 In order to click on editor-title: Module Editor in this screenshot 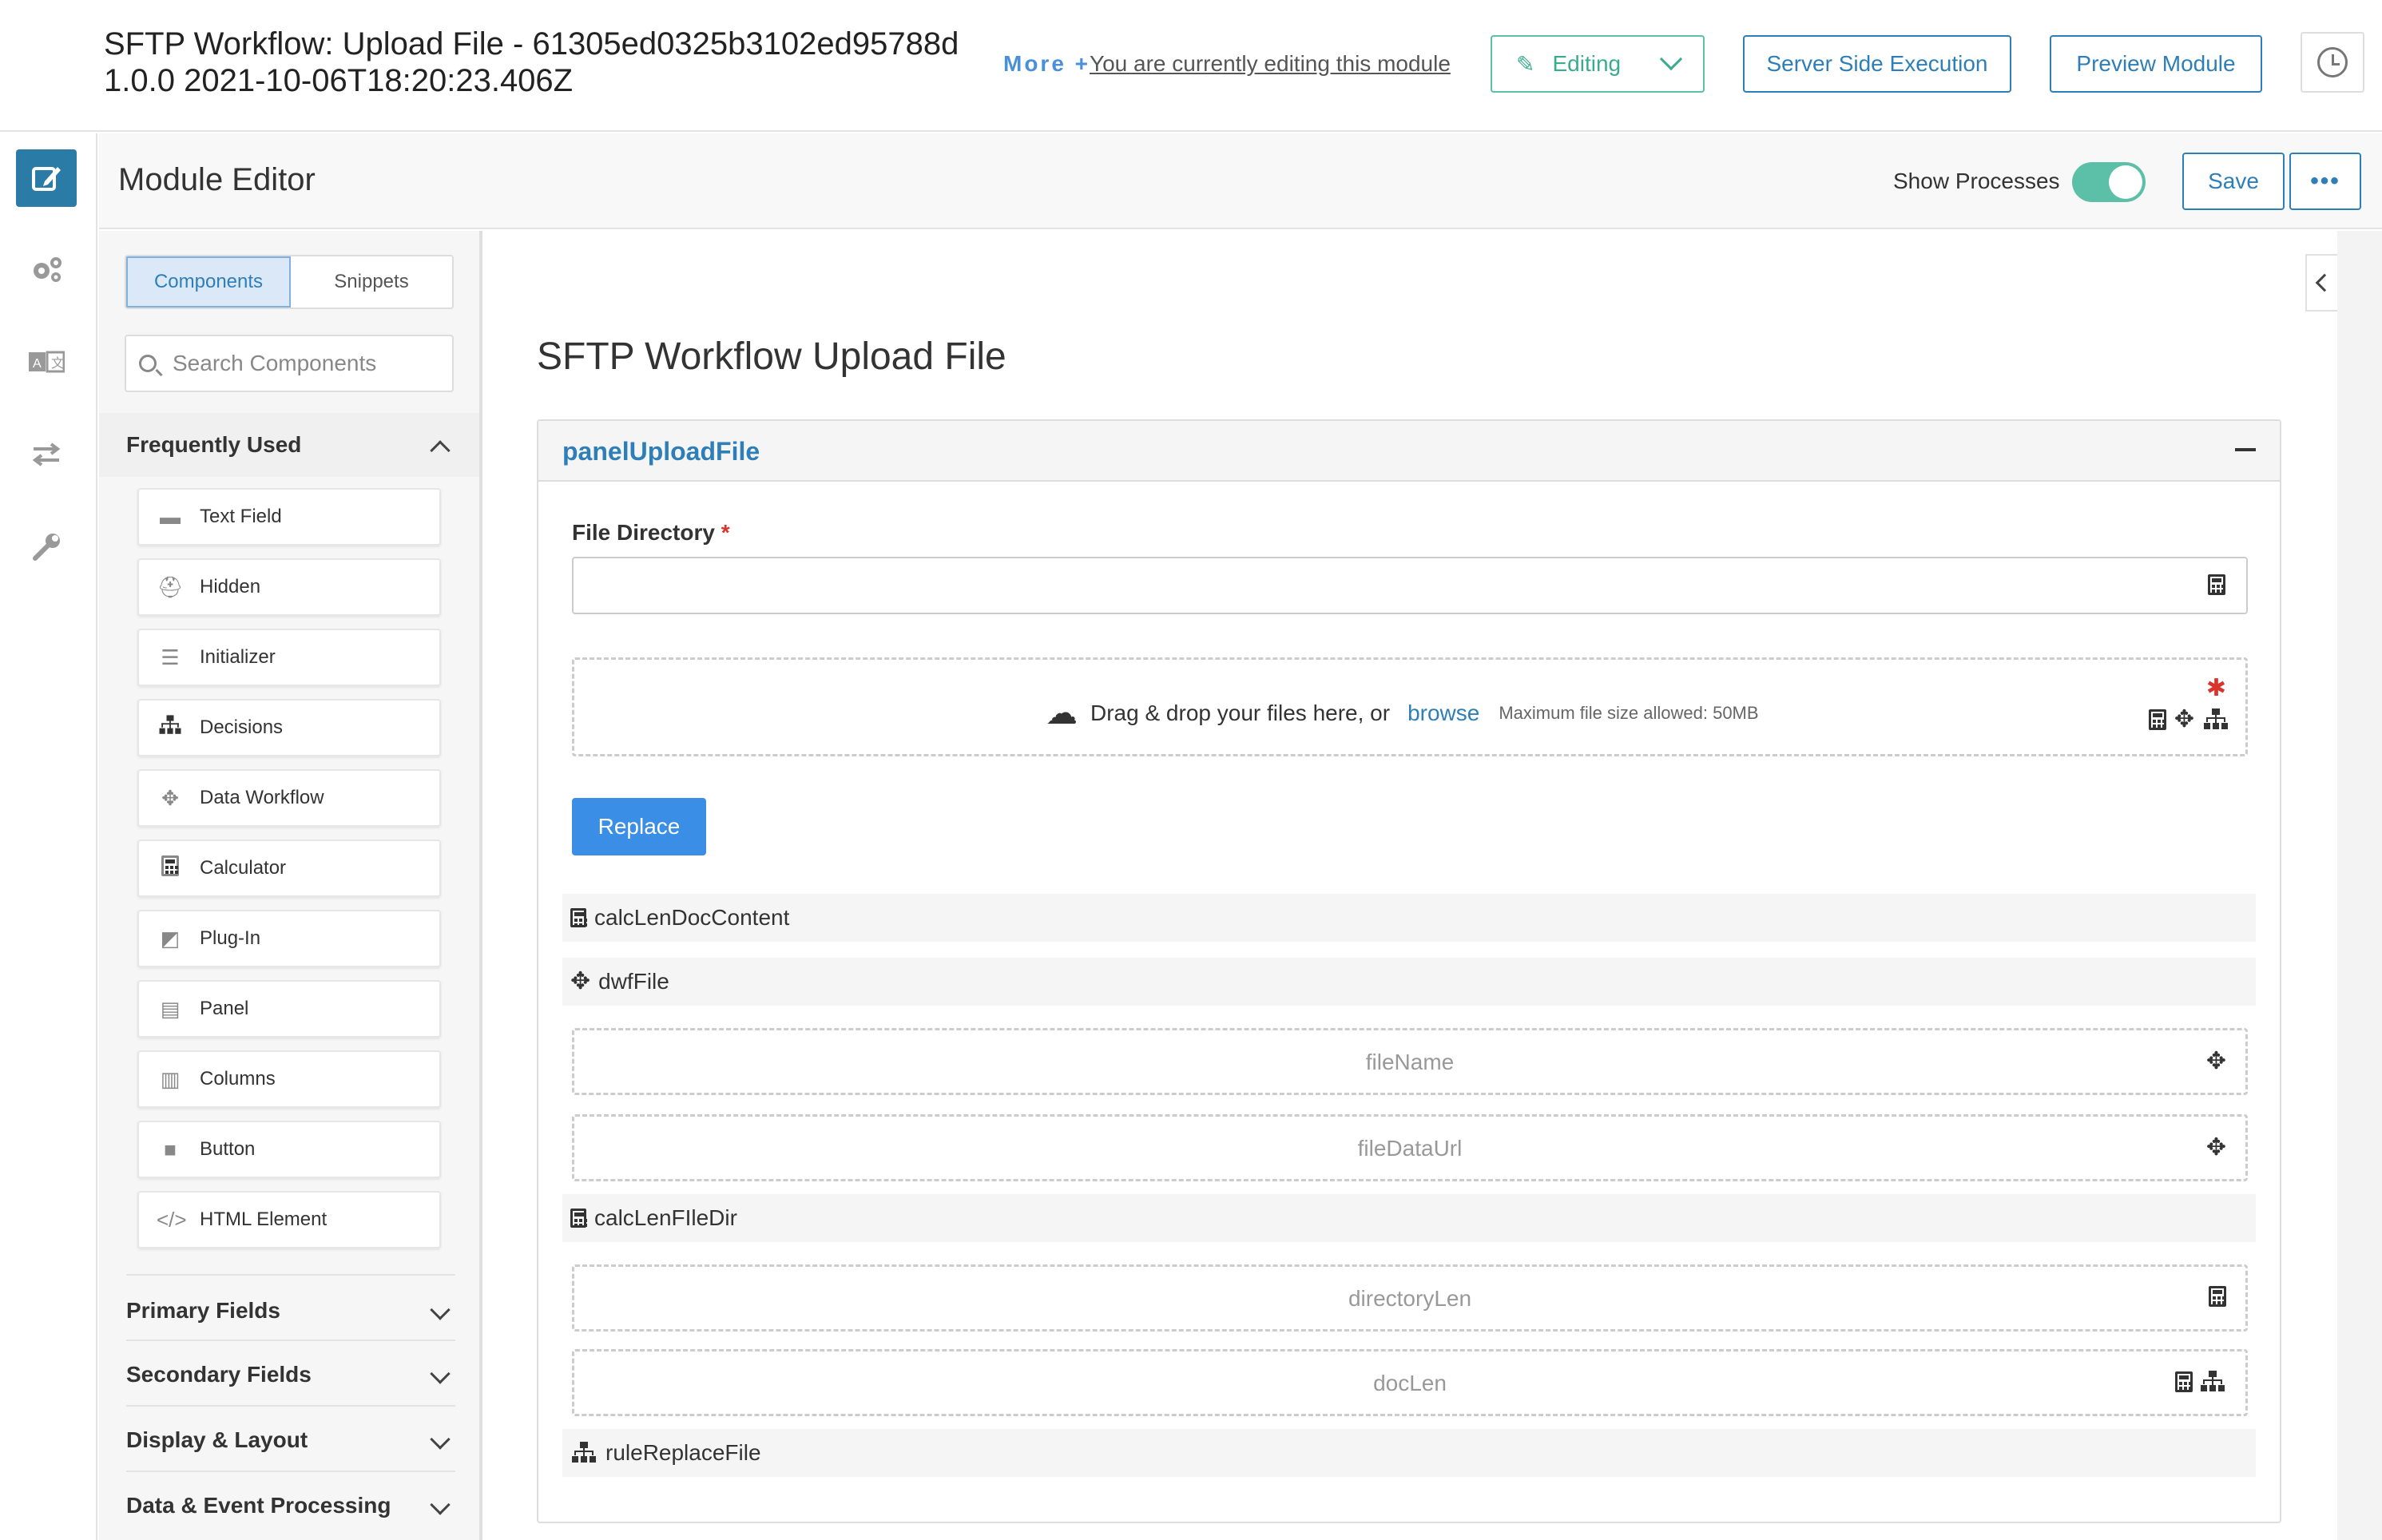, I will do `click(217, 180)`.